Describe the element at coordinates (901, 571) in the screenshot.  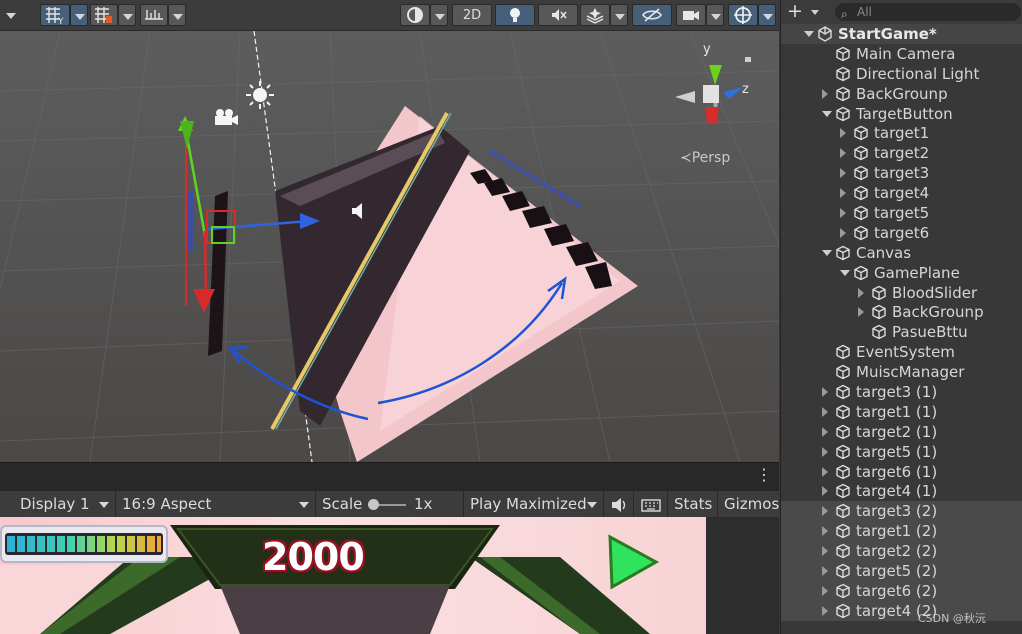
I see `hierarchy-item: target5 (2)` at that location.